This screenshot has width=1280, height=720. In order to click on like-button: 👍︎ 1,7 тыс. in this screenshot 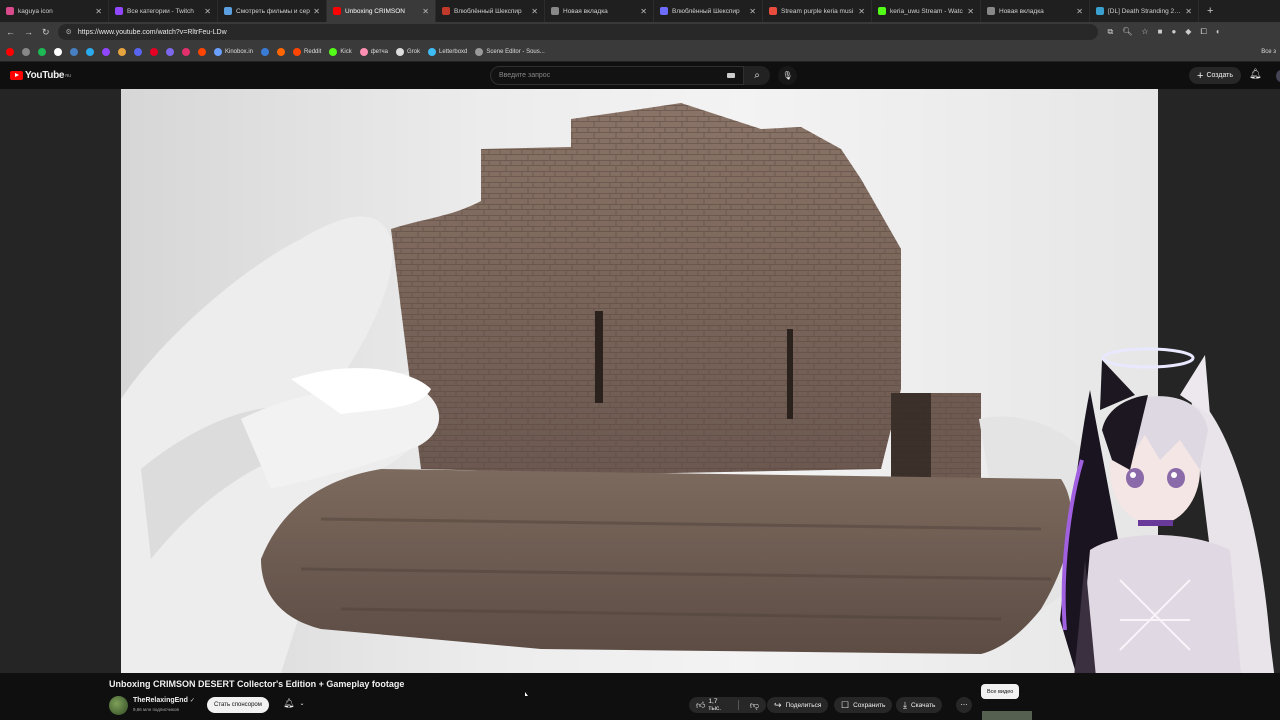, I will do `click(711, 705)`.